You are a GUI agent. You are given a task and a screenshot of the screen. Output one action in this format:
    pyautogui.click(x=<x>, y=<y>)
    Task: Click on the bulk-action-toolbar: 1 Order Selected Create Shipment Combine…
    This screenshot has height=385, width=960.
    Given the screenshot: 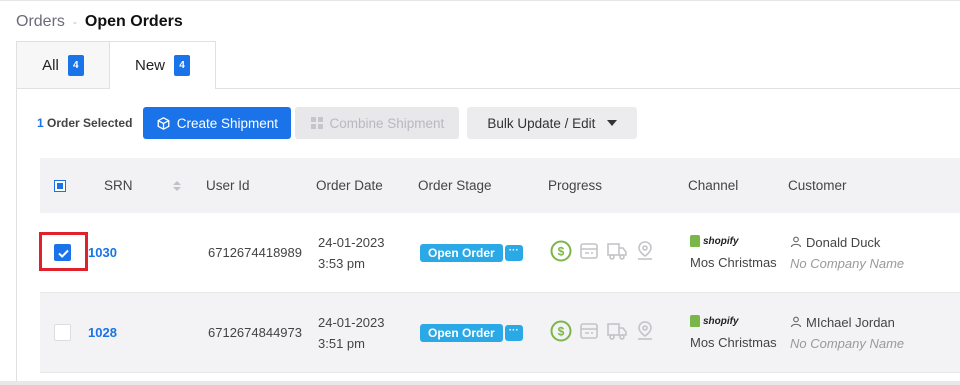 What is the action you would take?
    pyautogui.click(x=337, y=123)
    